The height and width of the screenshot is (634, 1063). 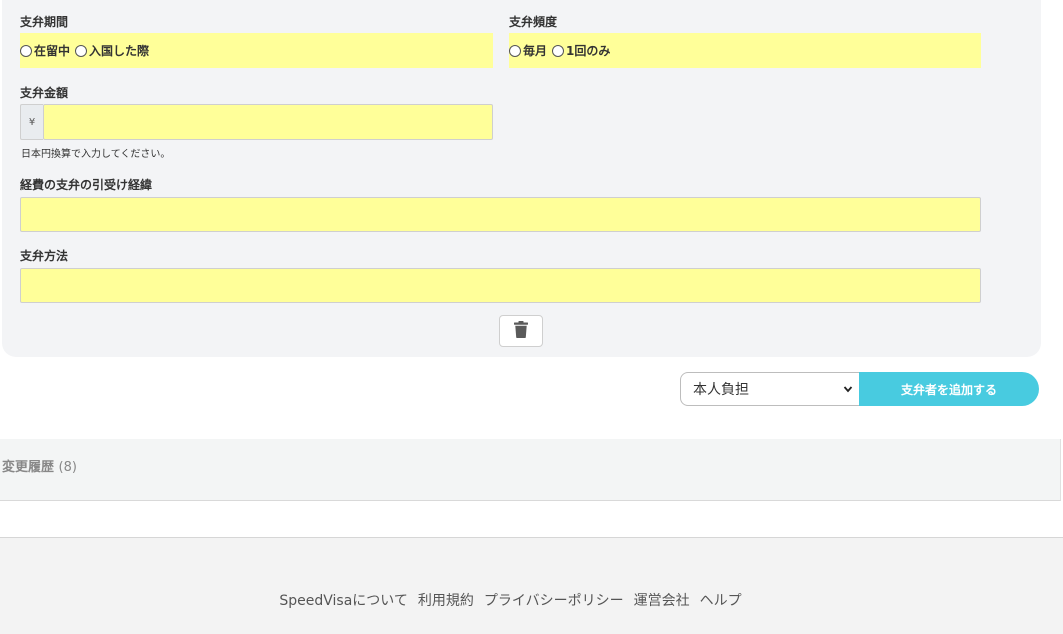 What do you see at coordinates (745, 50) in the screenshot?
I see `payment-frequency-group: 毎月 1回のみ` at bounding box center [745, 50].